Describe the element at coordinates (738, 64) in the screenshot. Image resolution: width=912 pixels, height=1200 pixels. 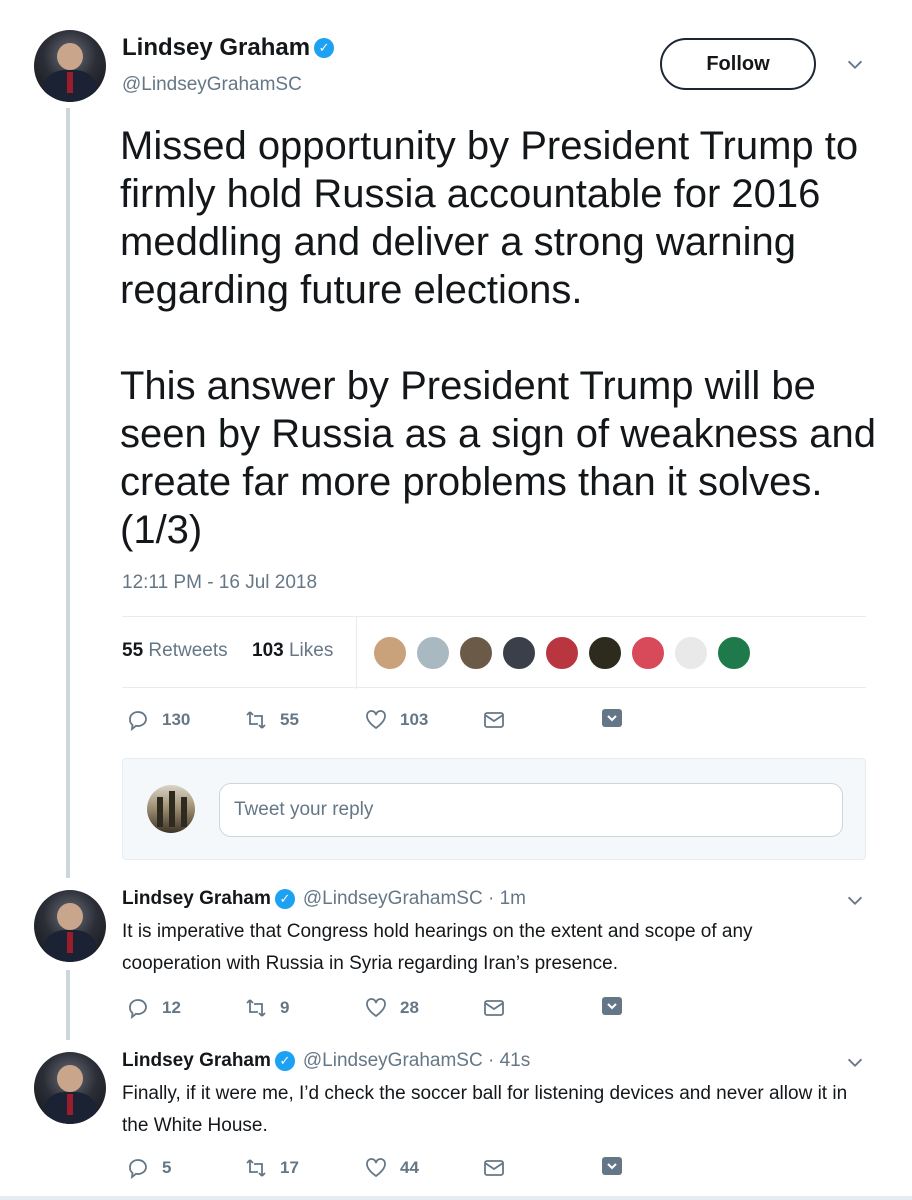
I see `follow-button: Follow` at that location.